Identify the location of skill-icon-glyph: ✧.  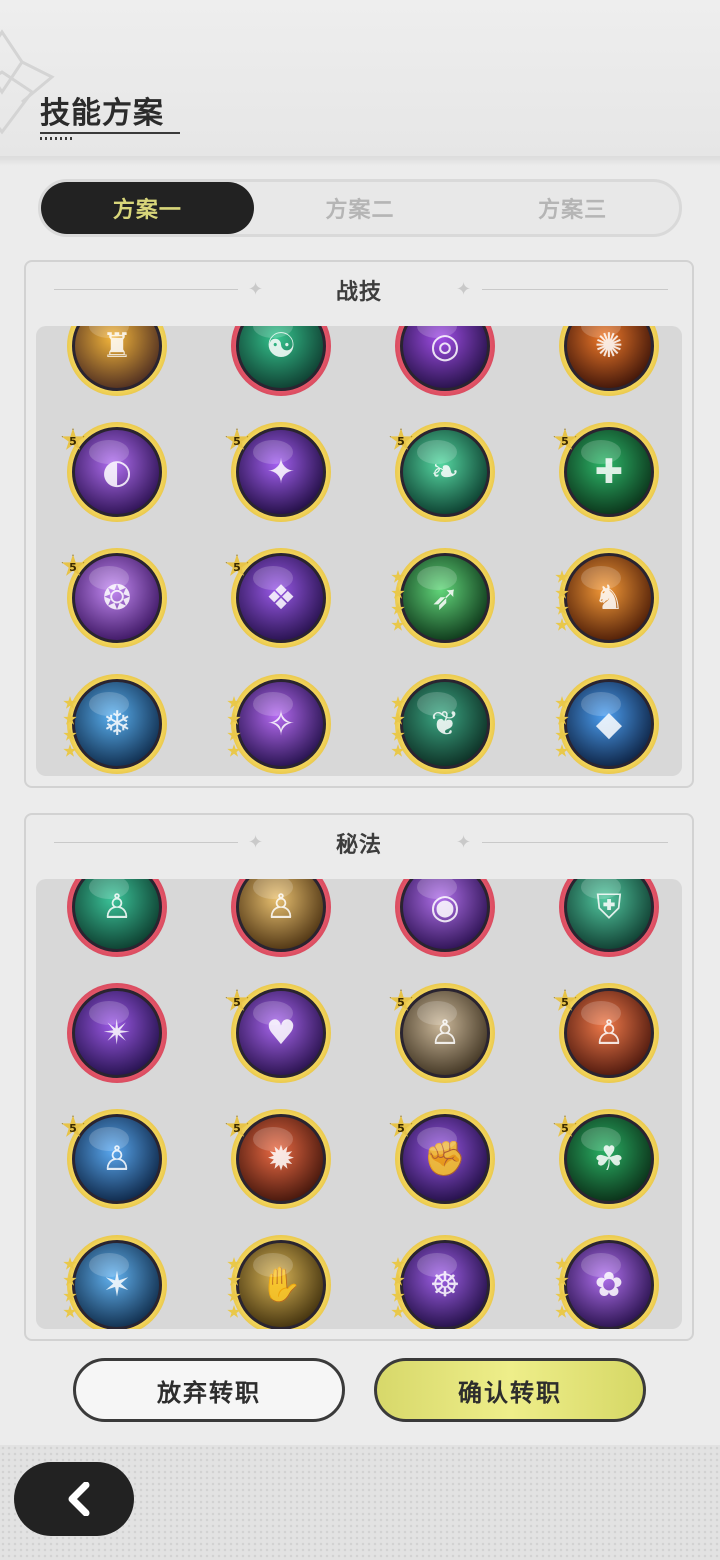
(281, 724).